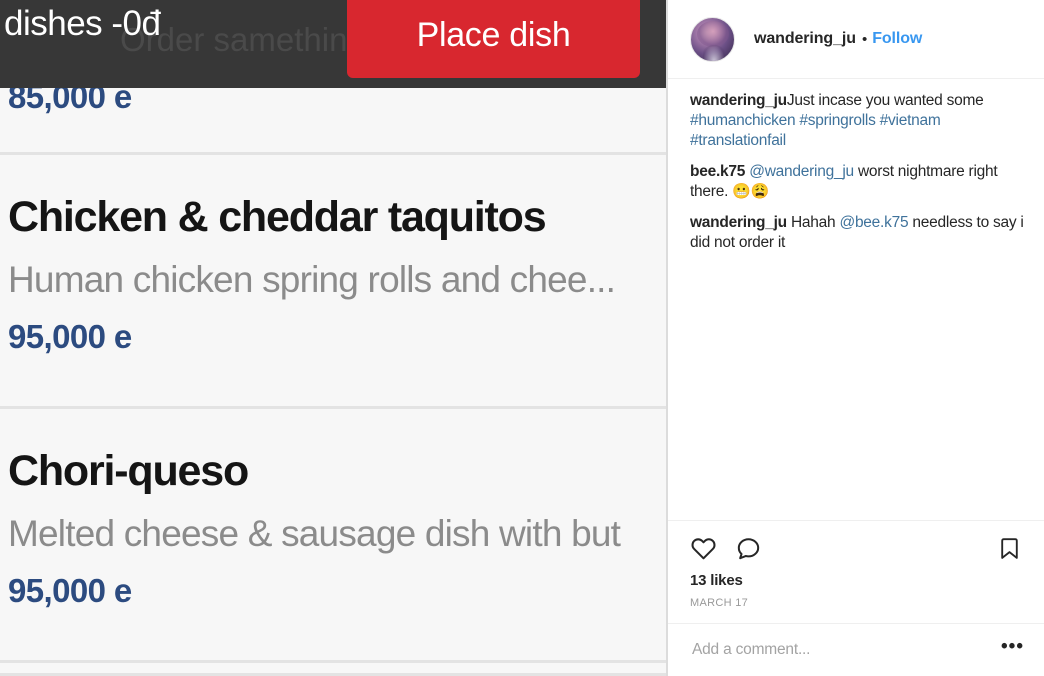  What do you see at coordinates (719, 603) in the screenshot?
I see `post-date: MARCH 17` at bounding box center [719, 603].